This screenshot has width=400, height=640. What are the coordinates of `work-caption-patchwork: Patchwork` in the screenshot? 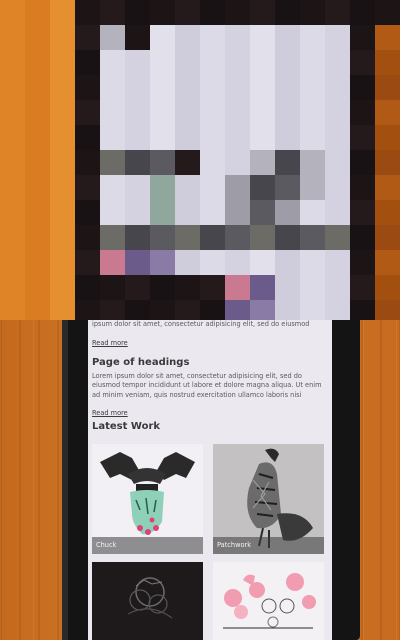 It's located at (268, 545).